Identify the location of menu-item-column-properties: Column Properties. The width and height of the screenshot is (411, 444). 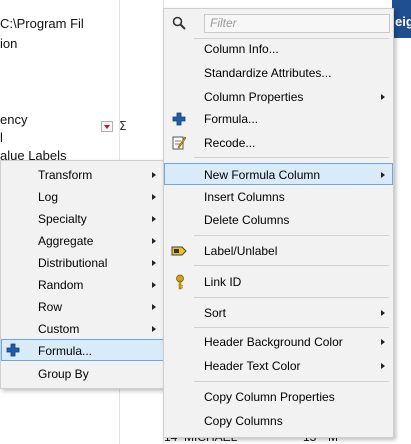
(278, 97).